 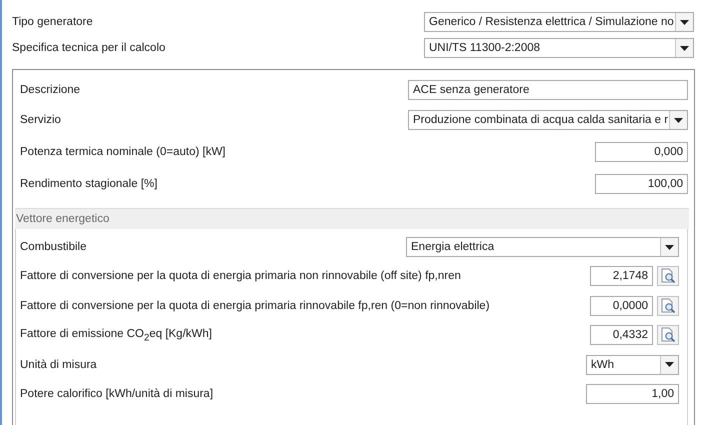 I want to click on field-label: Specifica tecnica per il calcolo, so click(x=89, y=48).